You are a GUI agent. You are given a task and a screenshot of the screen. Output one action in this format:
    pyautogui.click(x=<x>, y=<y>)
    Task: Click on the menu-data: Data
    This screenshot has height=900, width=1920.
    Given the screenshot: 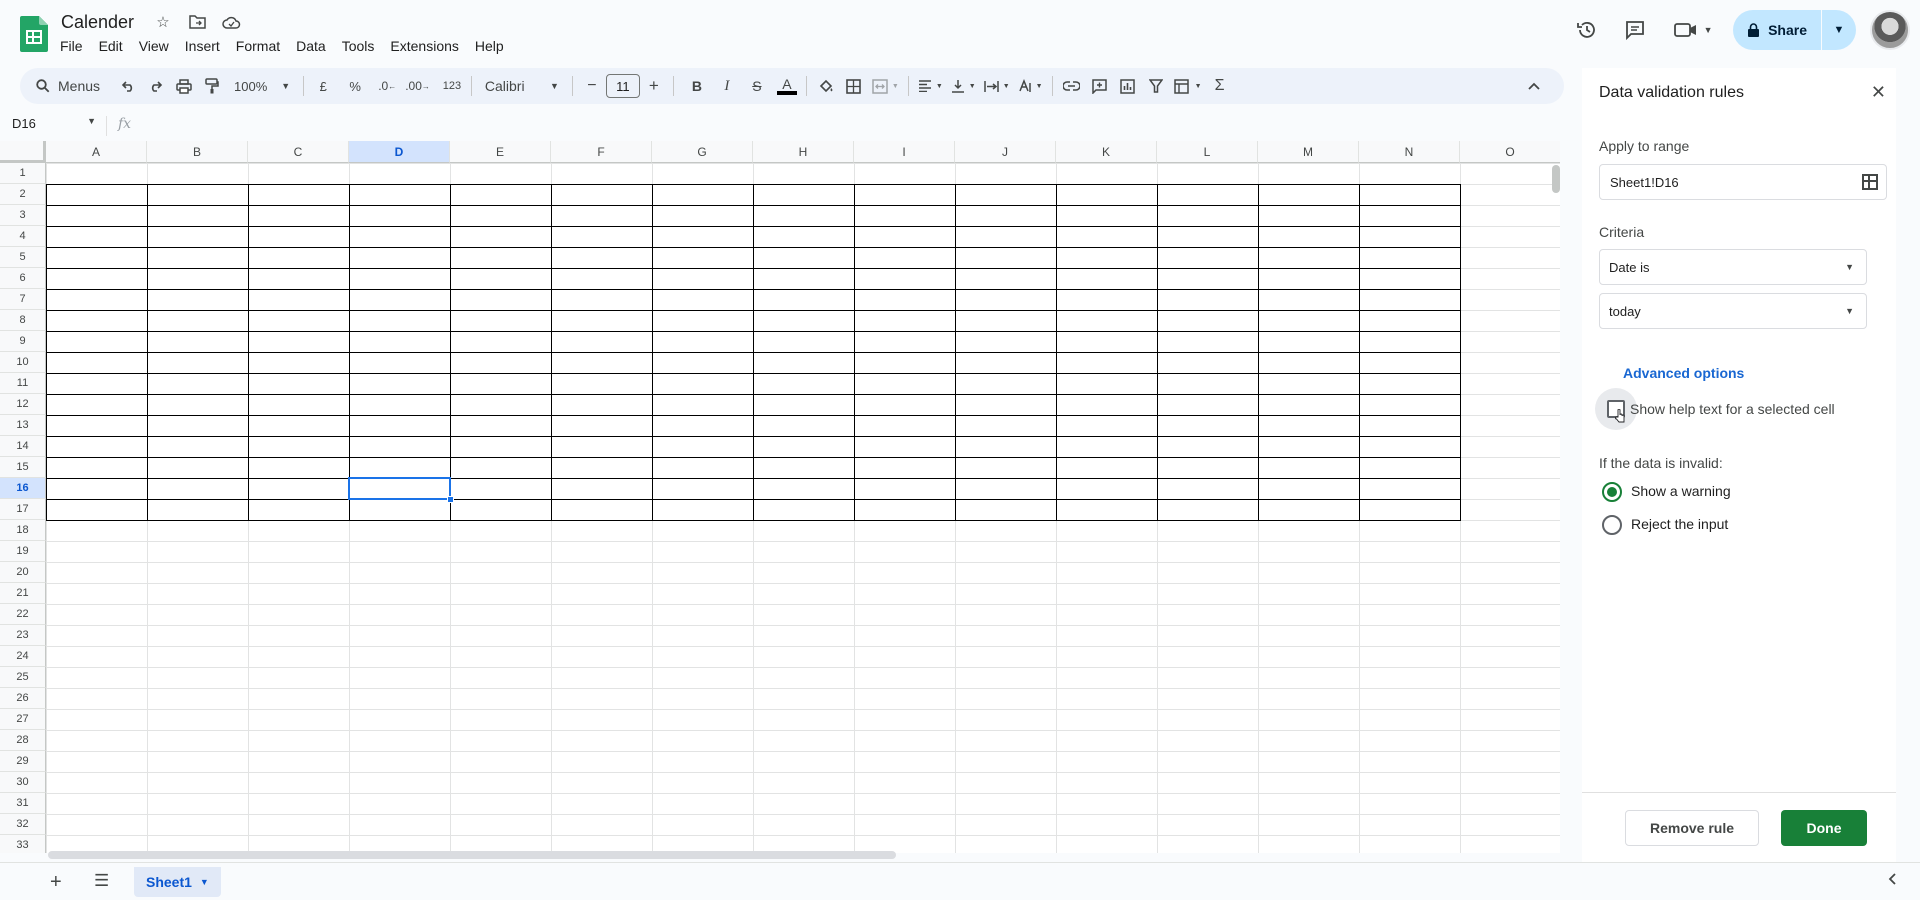 What is the action you would take?
    pyautogui.click(x=311, y=46)
    